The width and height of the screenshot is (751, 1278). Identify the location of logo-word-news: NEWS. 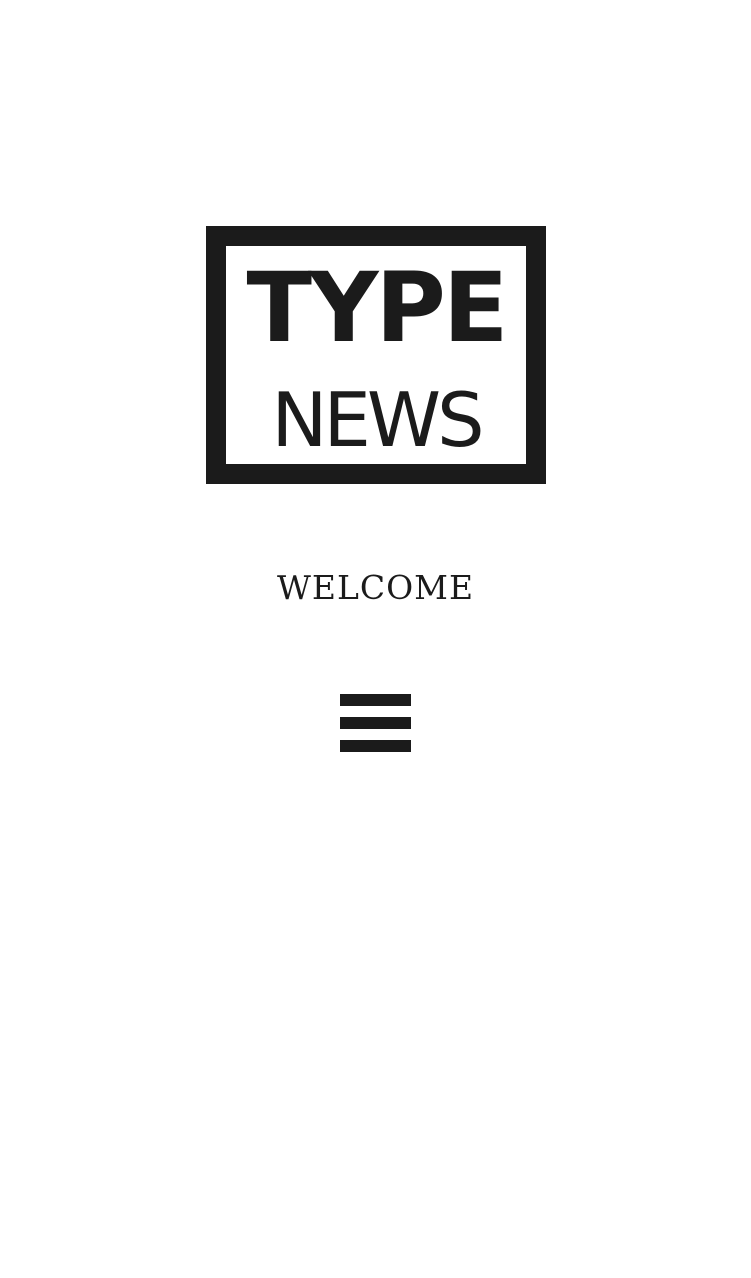
(377, 420).